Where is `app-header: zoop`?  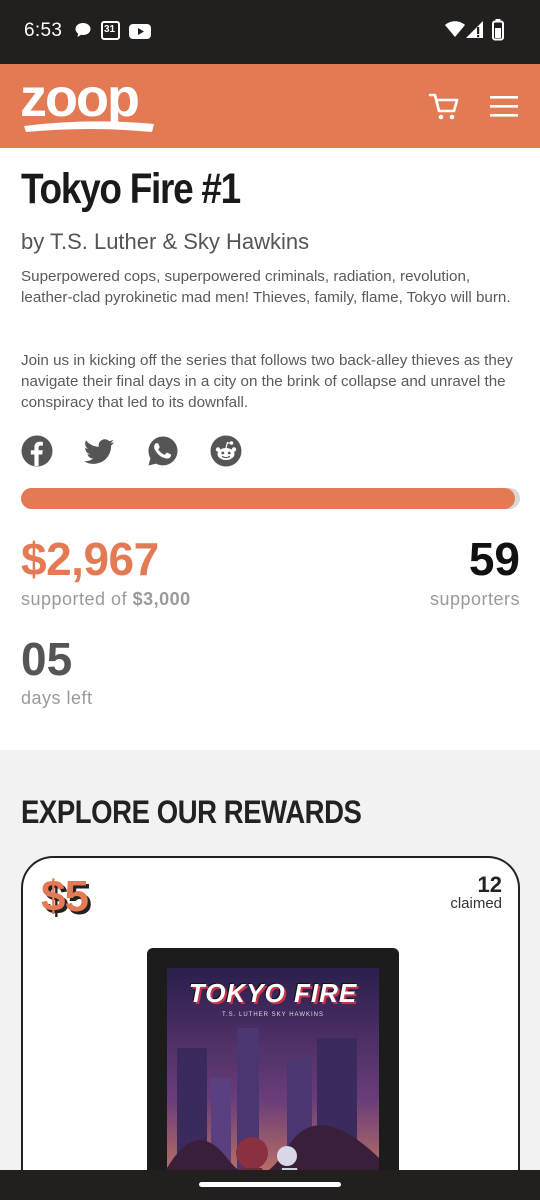 app-header: zoop is located at coordinates (270, 106).